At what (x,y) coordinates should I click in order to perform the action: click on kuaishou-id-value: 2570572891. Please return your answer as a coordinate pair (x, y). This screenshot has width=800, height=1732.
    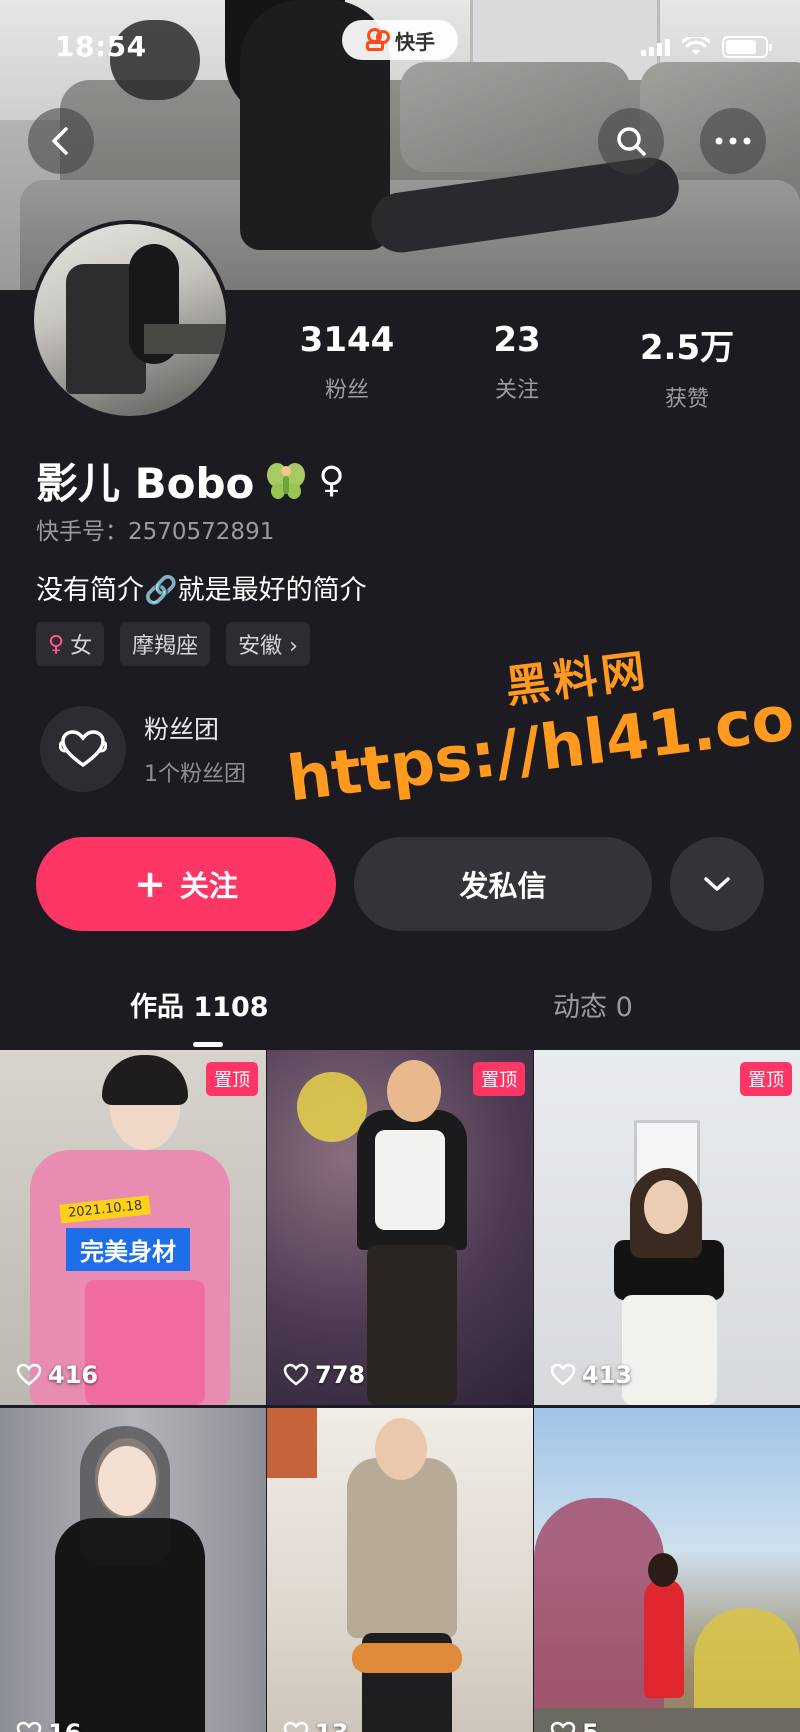
    Looking at the image, I should click on (201, 532).